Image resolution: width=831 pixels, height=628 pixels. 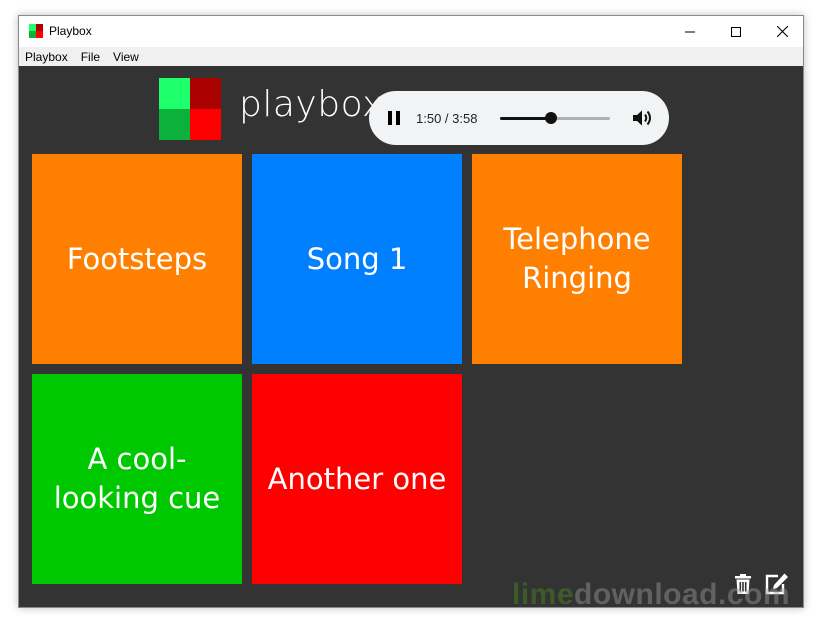 What do you see at coordinates (46, 57) in the screenshot?
I see `menu-playbox: Playbox` at bounding box center [46, 57].